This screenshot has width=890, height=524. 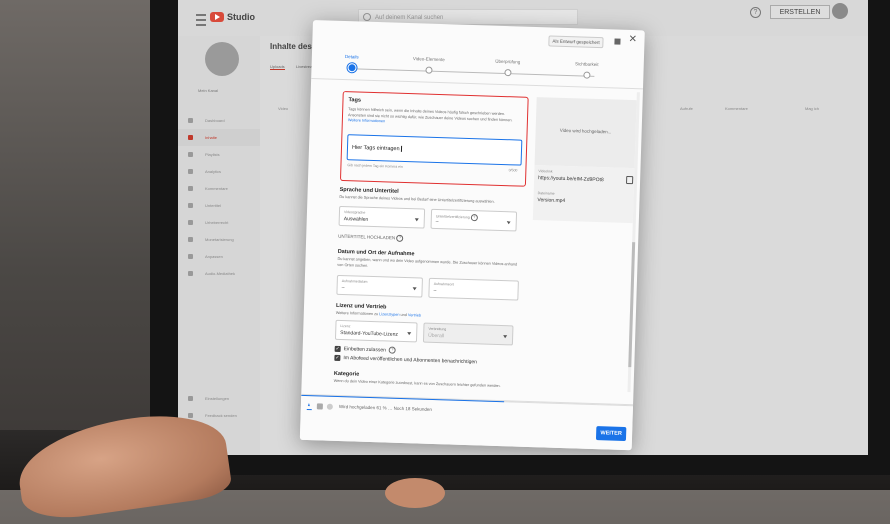 What do you see at coordinates (241, 17) in the screenshot?
I see `logo-text: Studio` at bounding box center [241, 17].